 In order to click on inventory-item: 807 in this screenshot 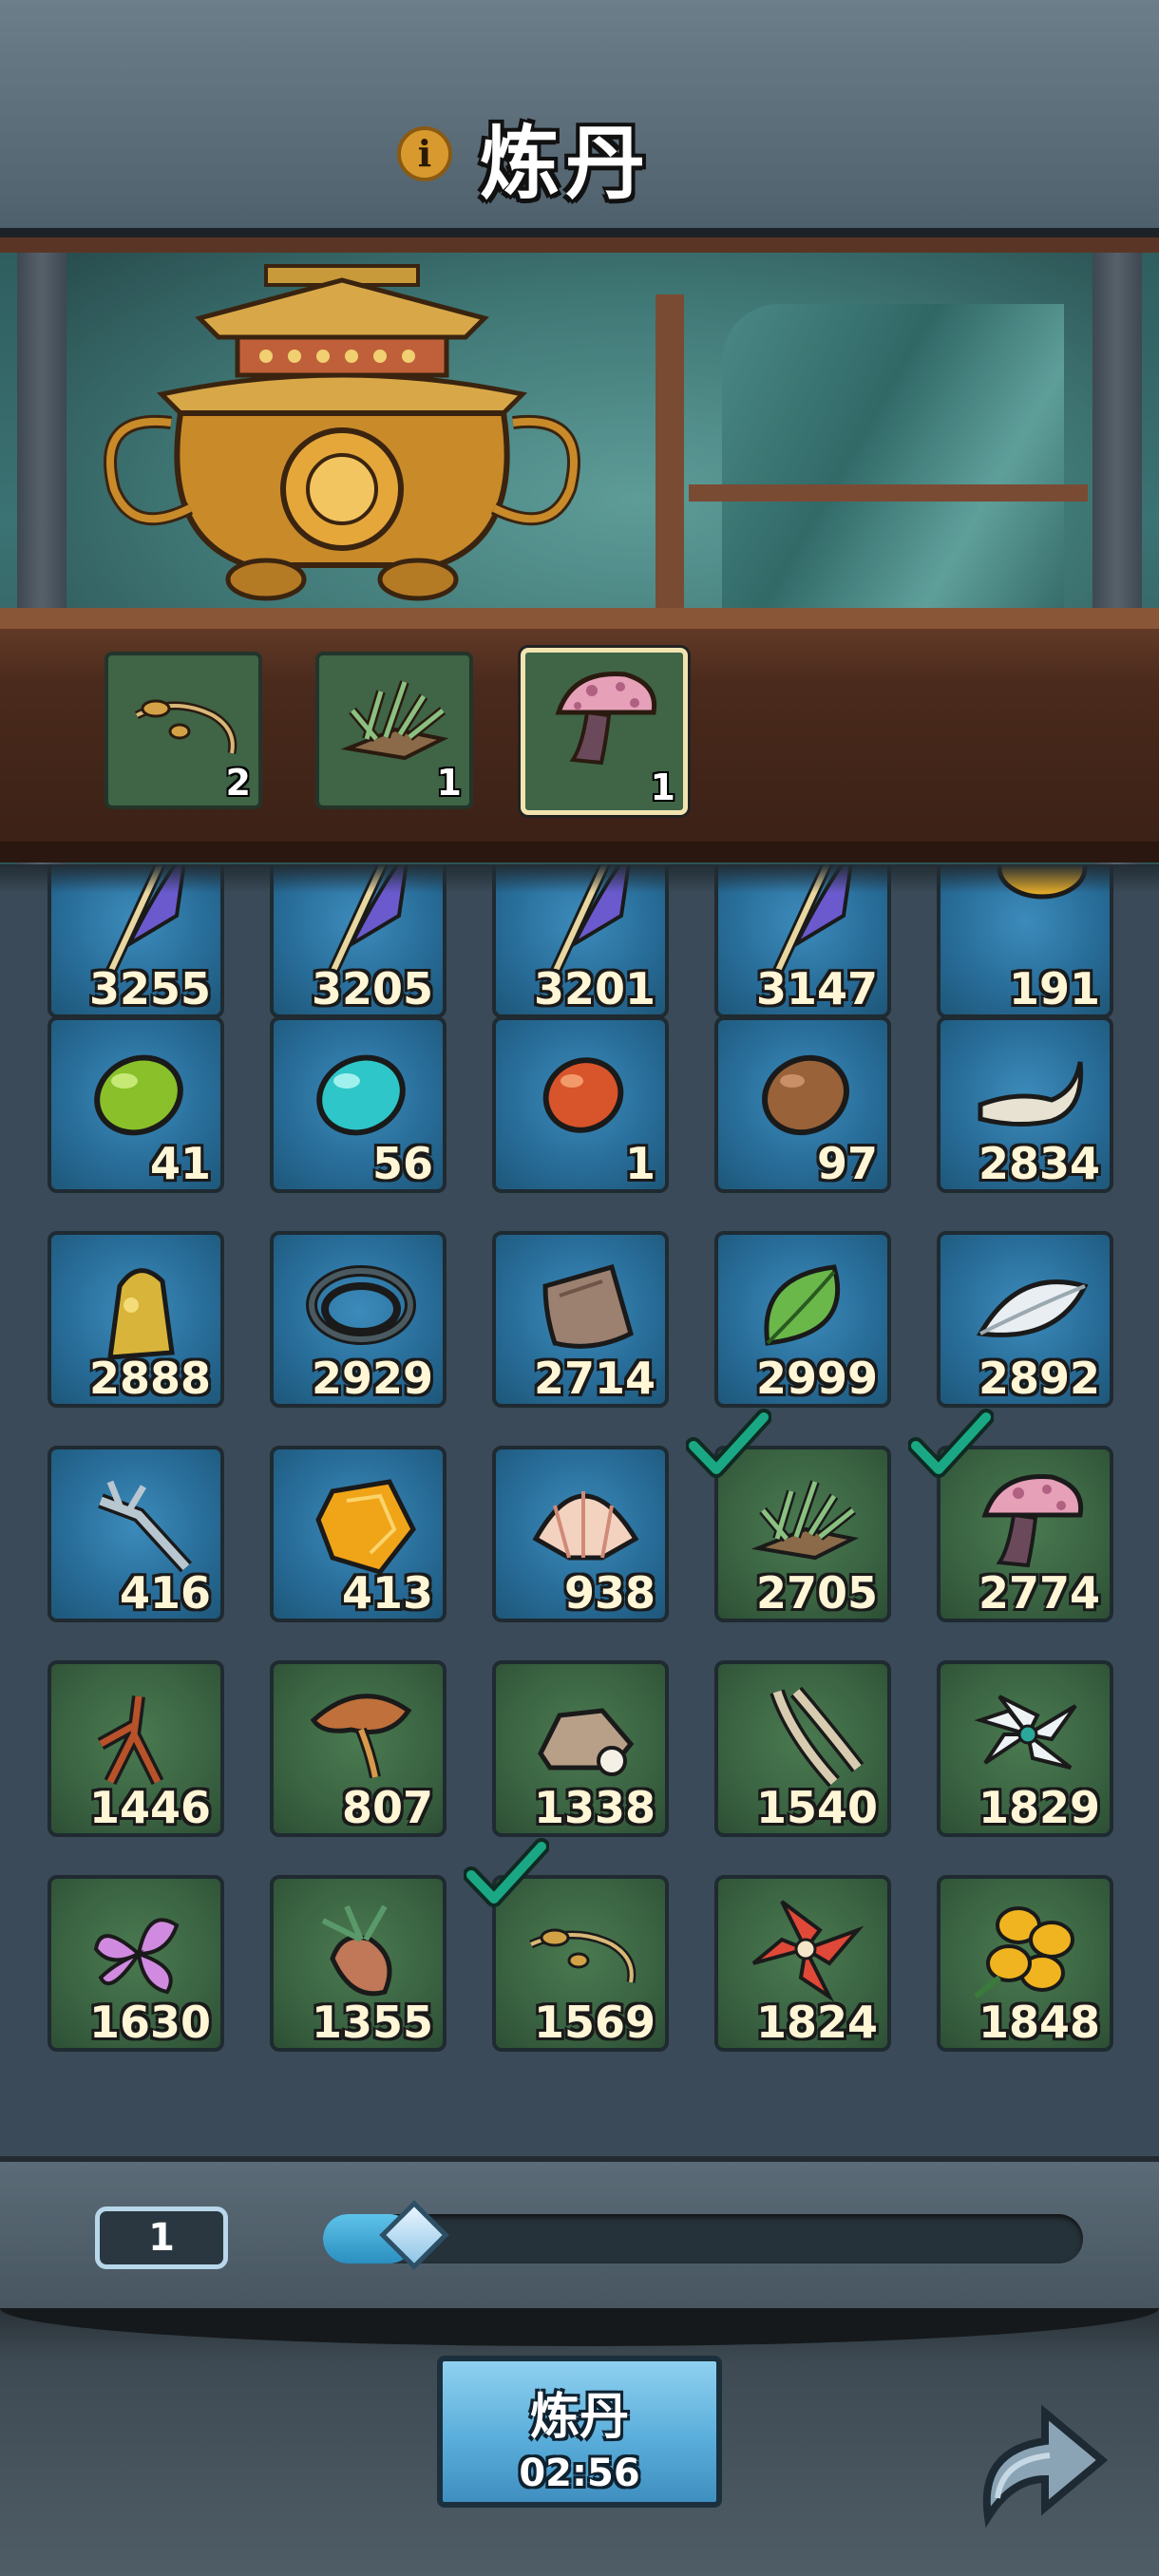, I will do `click(358, 1748)`.